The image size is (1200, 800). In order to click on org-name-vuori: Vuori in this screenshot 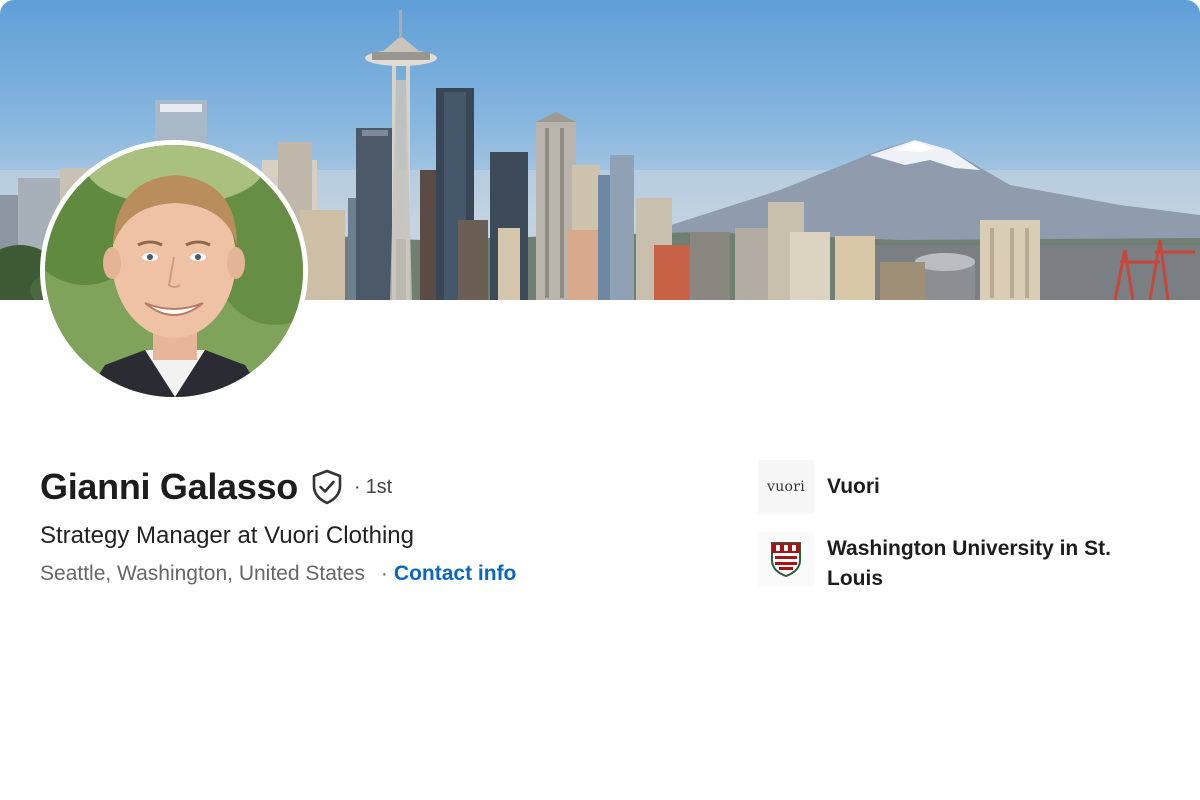, I will do `click(853, 486)`.